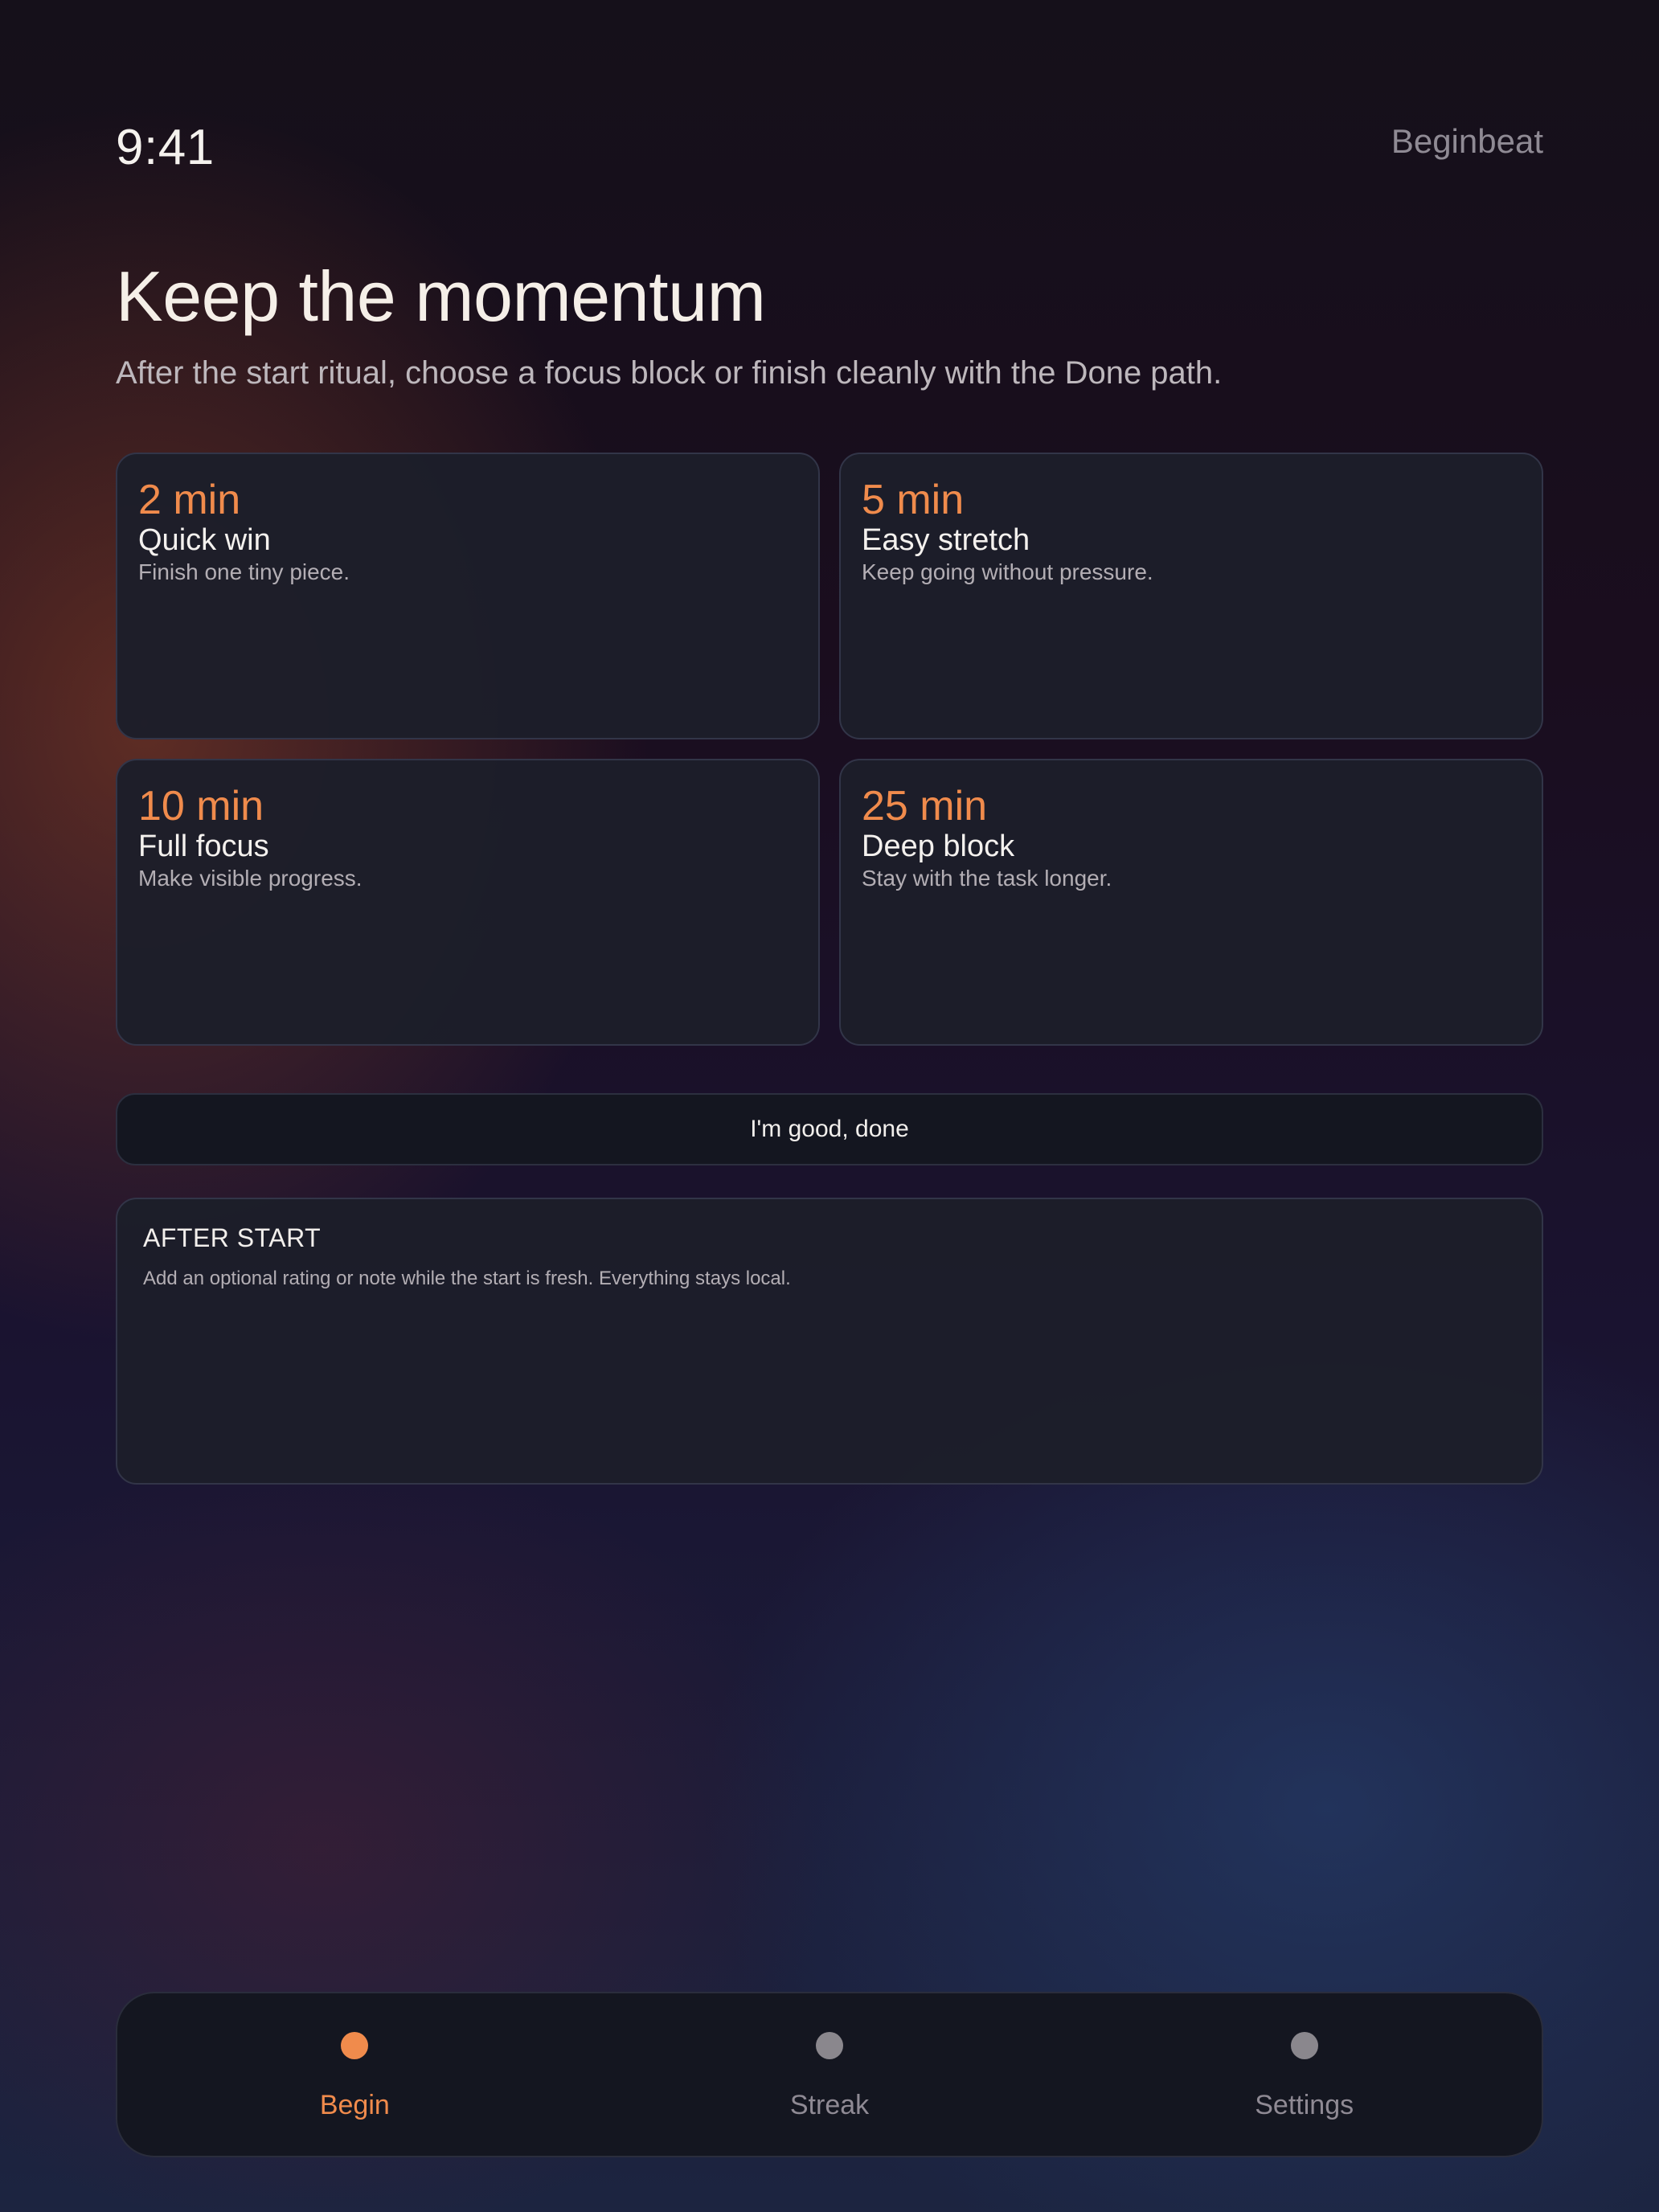 The height and width of the screenshot is (2212, 1659). I want to click on tab-label: Streak, so click(829, 2105).